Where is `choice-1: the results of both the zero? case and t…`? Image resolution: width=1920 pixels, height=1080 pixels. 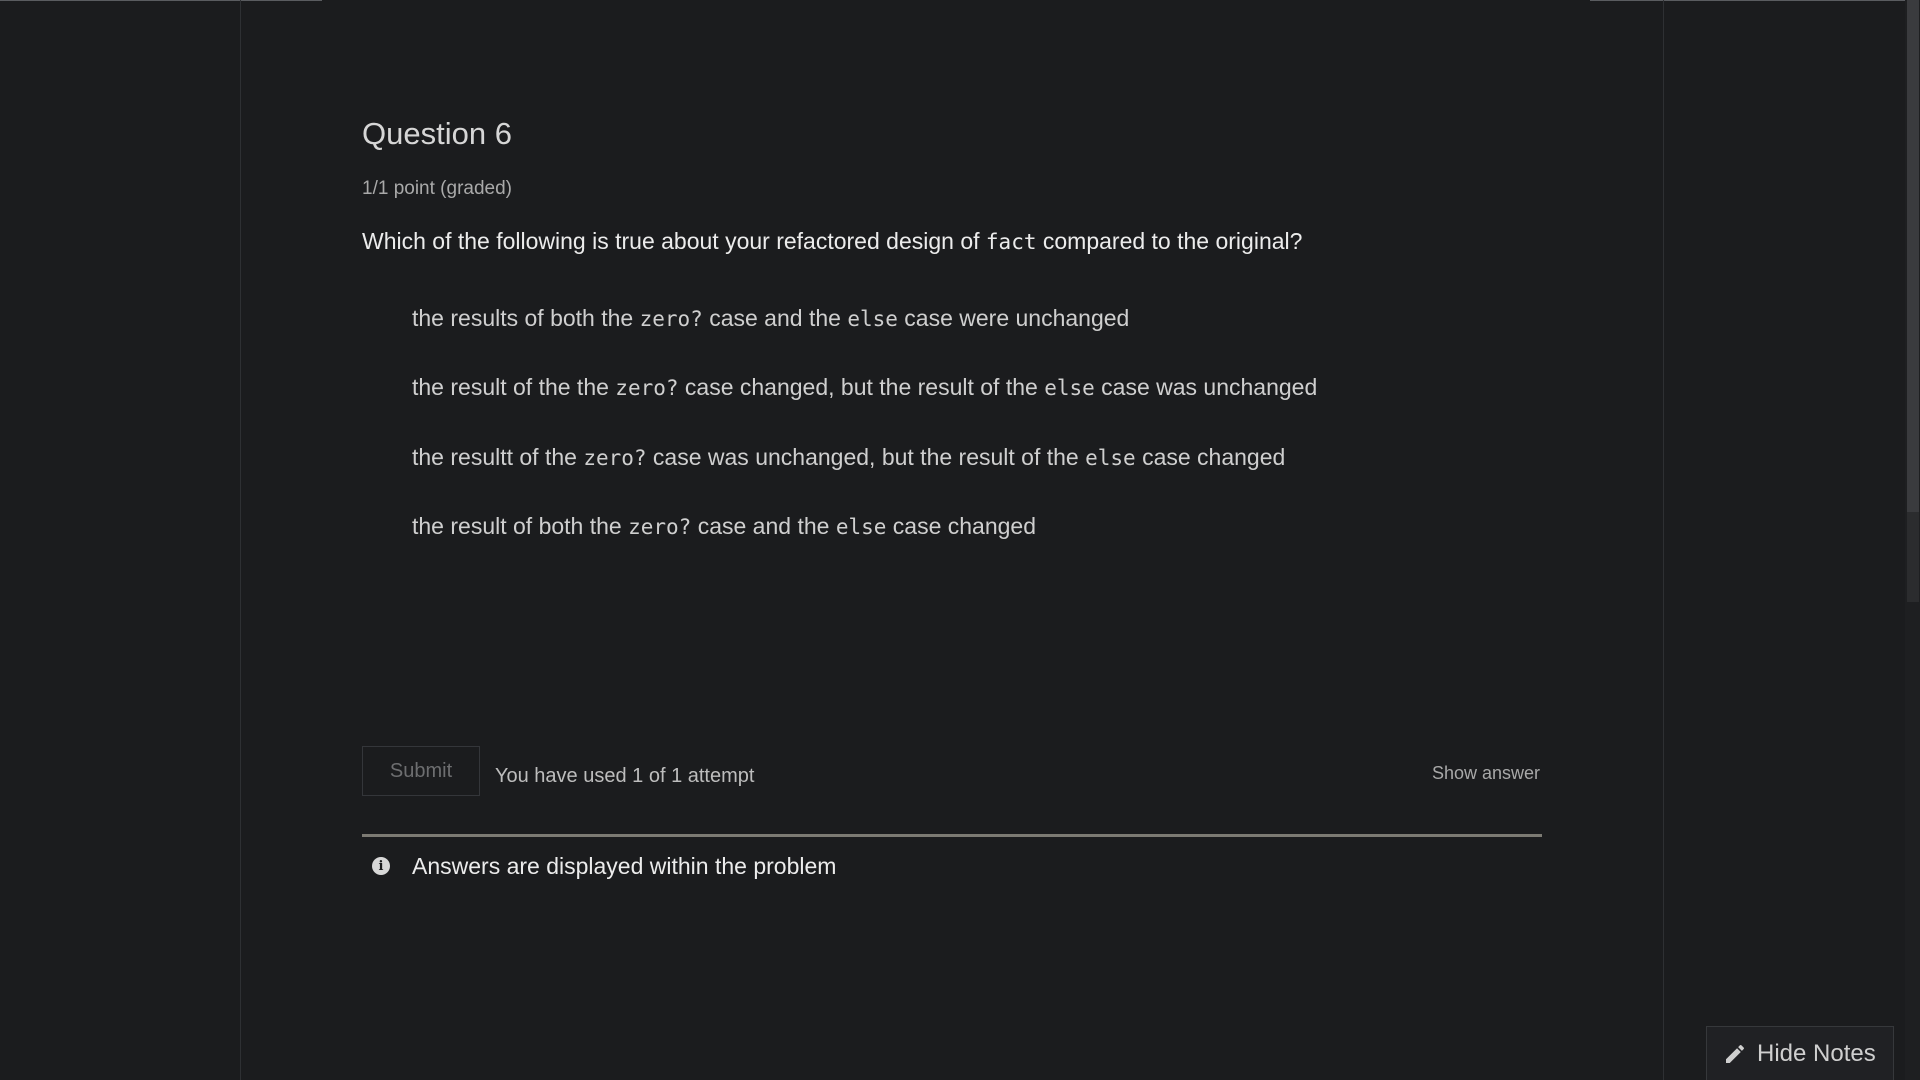 choice-1: the results of both the zero? case and t… is located at coordinates (770, 318).